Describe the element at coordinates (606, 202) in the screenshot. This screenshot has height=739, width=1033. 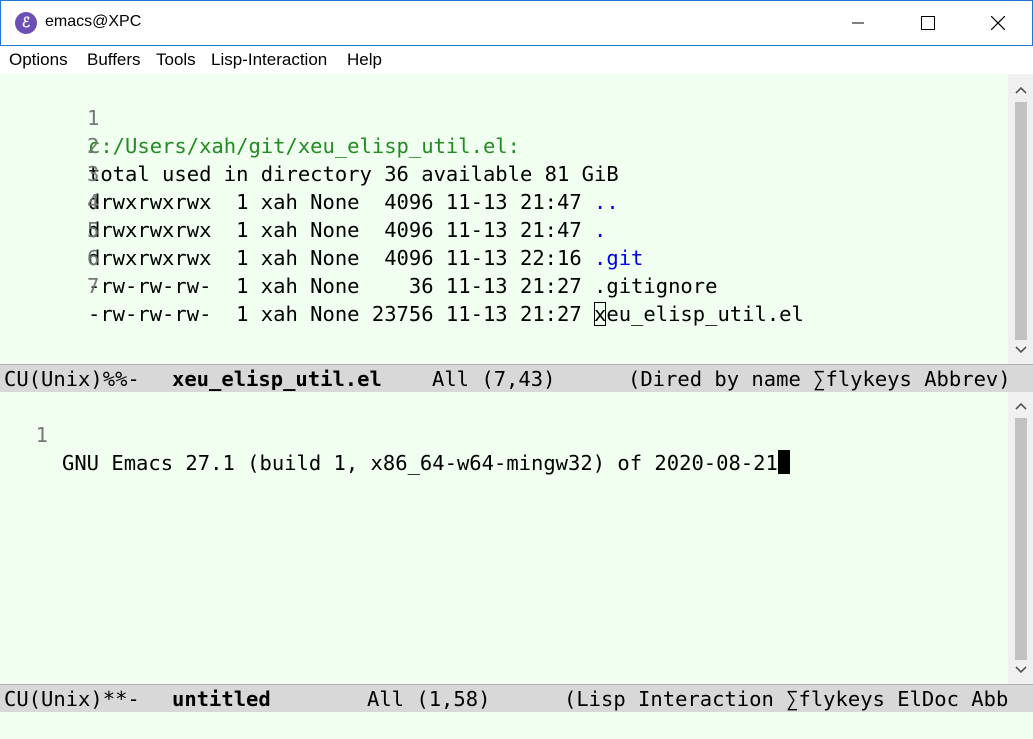
I see `file-name: ..` at that location.